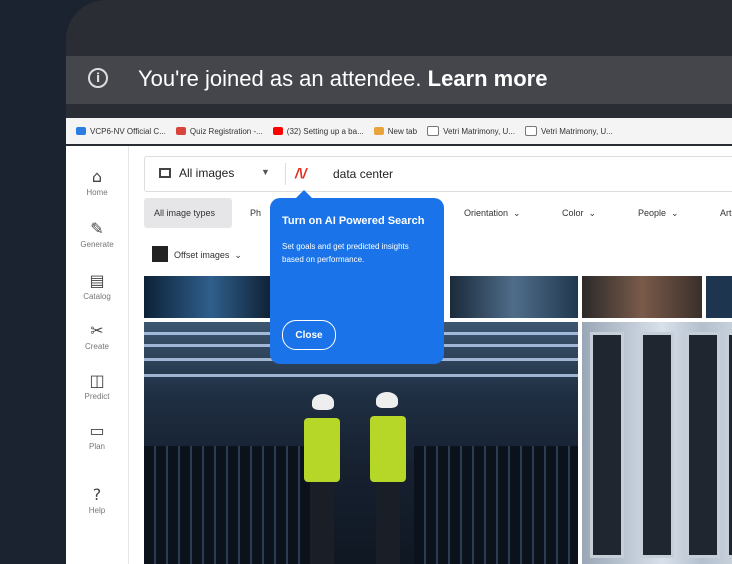  I want to click on sidebar-item-create: ✂ Create, so click(97, 336).